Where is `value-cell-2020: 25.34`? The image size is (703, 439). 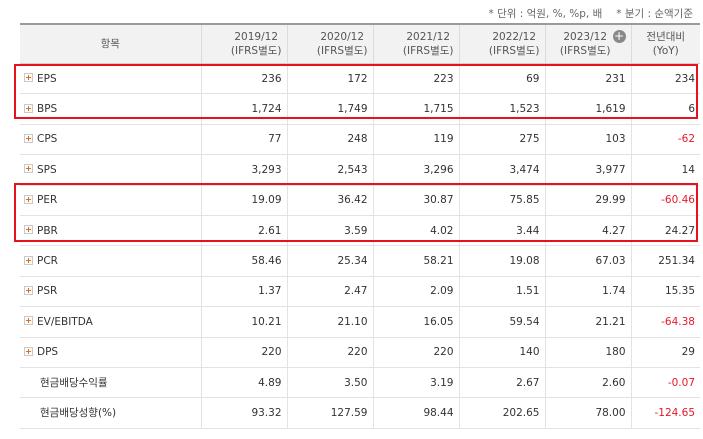 value-cell-2020: 25.34 is located at coordinates (329, 261).